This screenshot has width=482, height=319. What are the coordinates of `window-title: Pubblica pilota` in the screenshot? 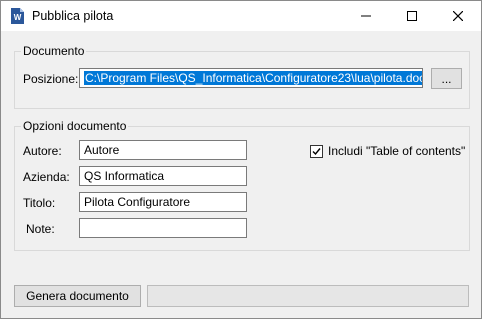 It's located at (73, 16).